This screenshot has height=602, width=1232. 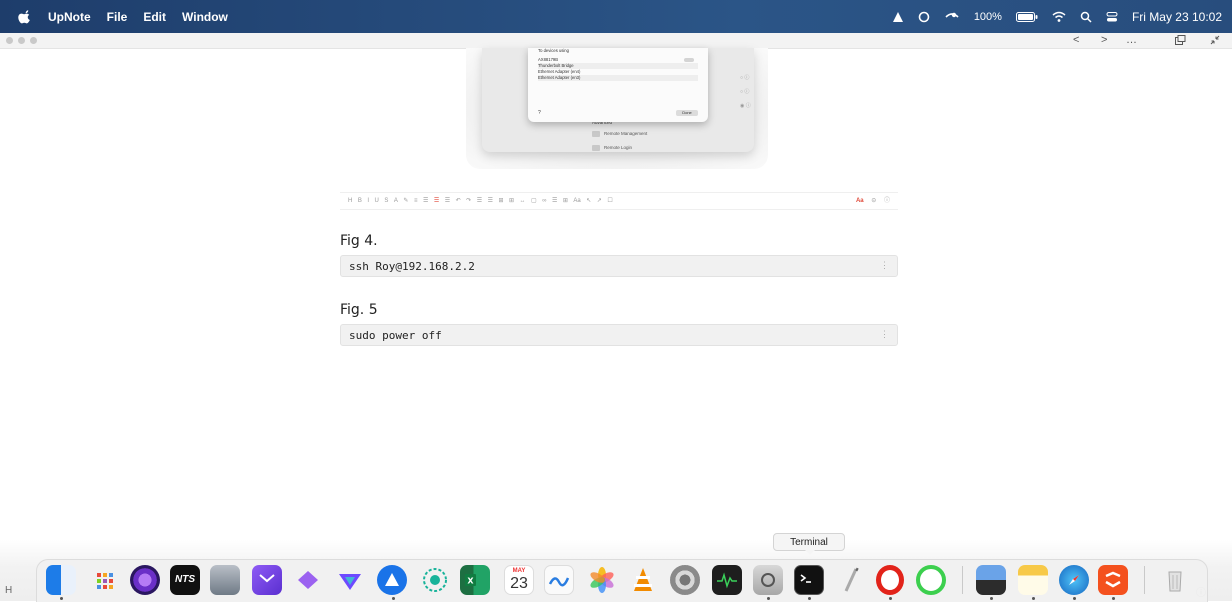 I want to click on remote-login-icon, so click(x=596, y=147).